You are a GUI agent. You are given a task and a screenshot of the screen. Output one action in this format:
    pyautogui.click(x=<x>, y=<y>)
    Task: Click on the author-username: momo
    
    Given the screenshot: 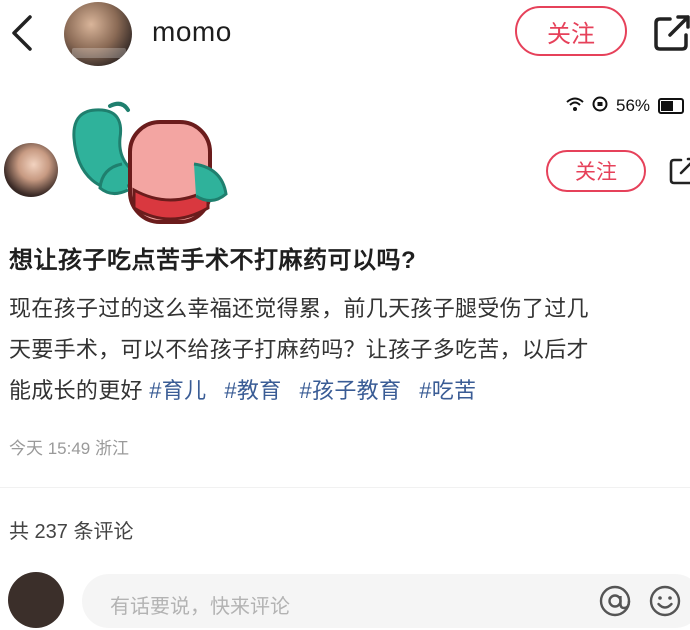 What is the action you would take?
    pyautogui.click(x=192, y=32)
    